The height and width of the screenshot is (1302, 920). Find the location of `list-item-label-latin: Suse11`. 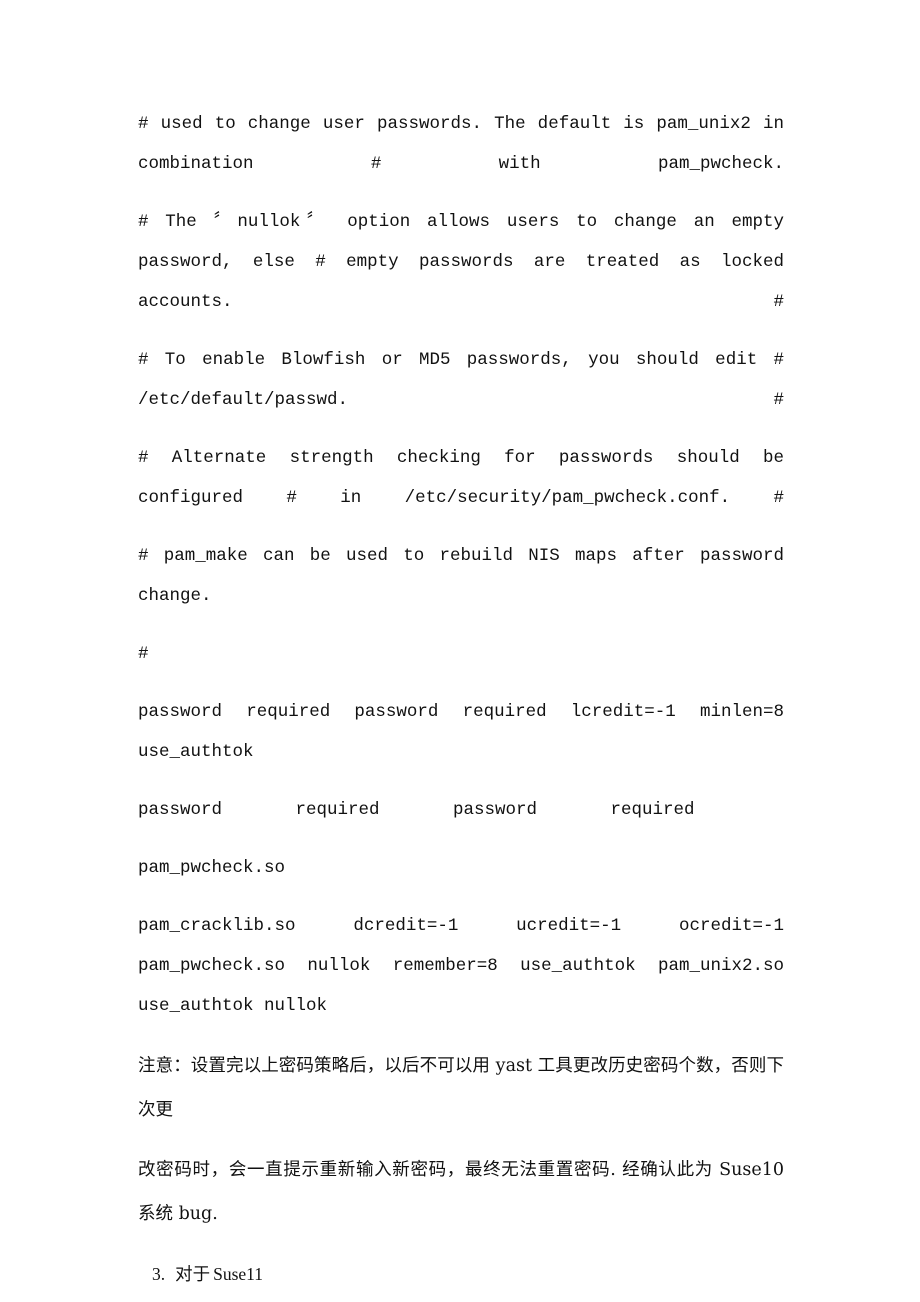

list-item-label-latin: Suse11 is located at coordinates (238, 1274).